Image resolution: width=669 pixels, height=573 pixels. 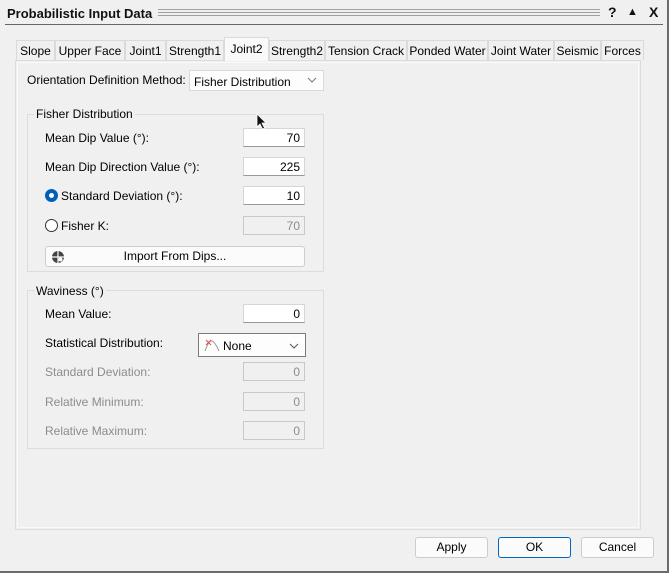 What do you see at coordinates (96, 431) in the screenshot?
I see `relative-maximum-label: Relative Maximum:` at bounding box center [96, 431].